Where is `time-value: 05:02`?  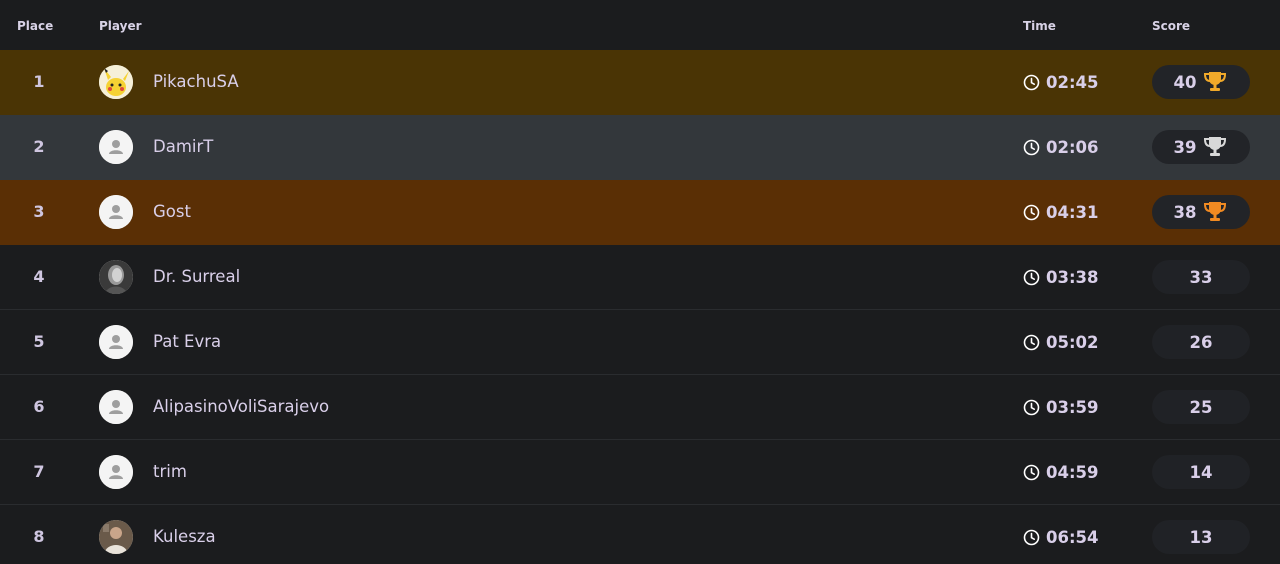 time-value: 05:02 is located at coordinates (1072, 342).